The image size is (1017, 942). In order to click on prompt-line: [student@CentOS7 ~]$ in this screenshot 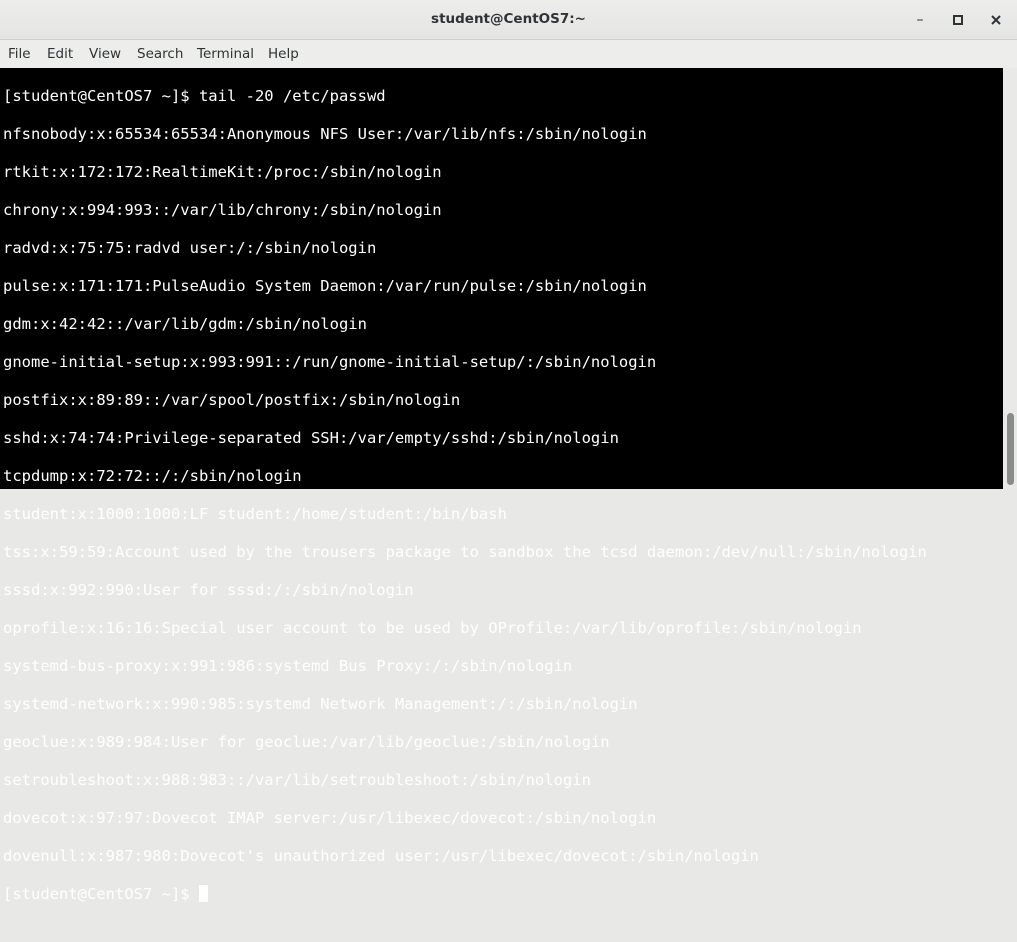, I will do `click(465, 894)`.